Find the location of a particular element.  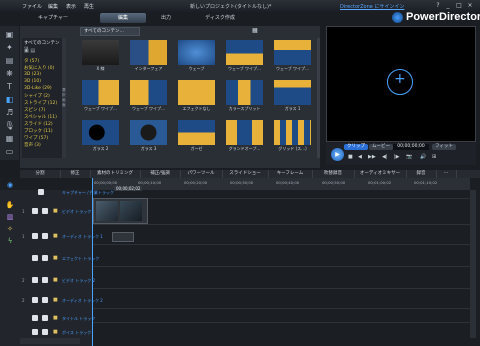

media-room-icon: ▣ is located at coordinates (9, 35).